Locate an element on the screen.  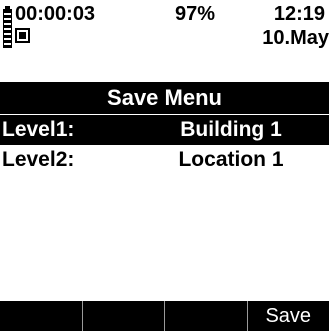
page-title: Save Menu is located at coordinates (164, 98).